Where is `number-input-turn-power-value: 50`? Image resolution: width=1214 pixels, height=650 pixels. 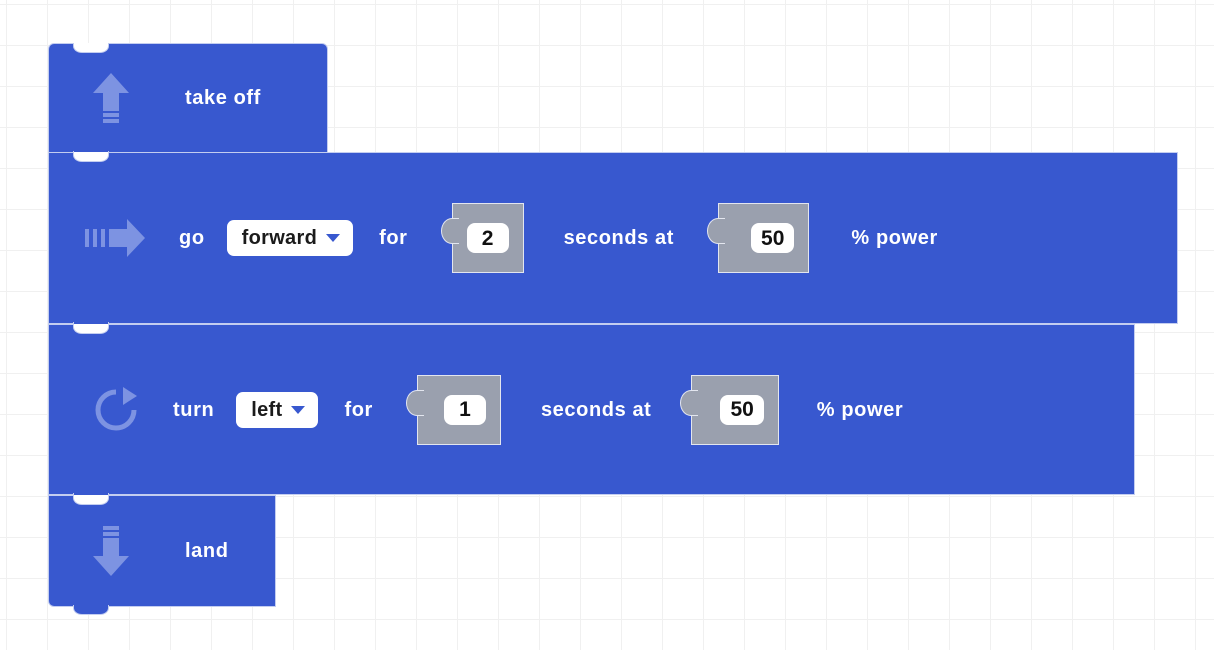
number-input-turn-power-value: 50 is located at coordinates (742, 409).